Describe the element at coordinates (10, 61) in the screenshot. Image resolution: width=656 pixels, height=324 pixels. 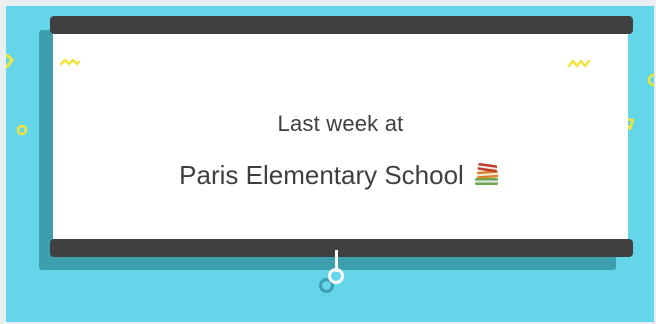
I see `yellow-squiggle-left-edge-icon` at that location.